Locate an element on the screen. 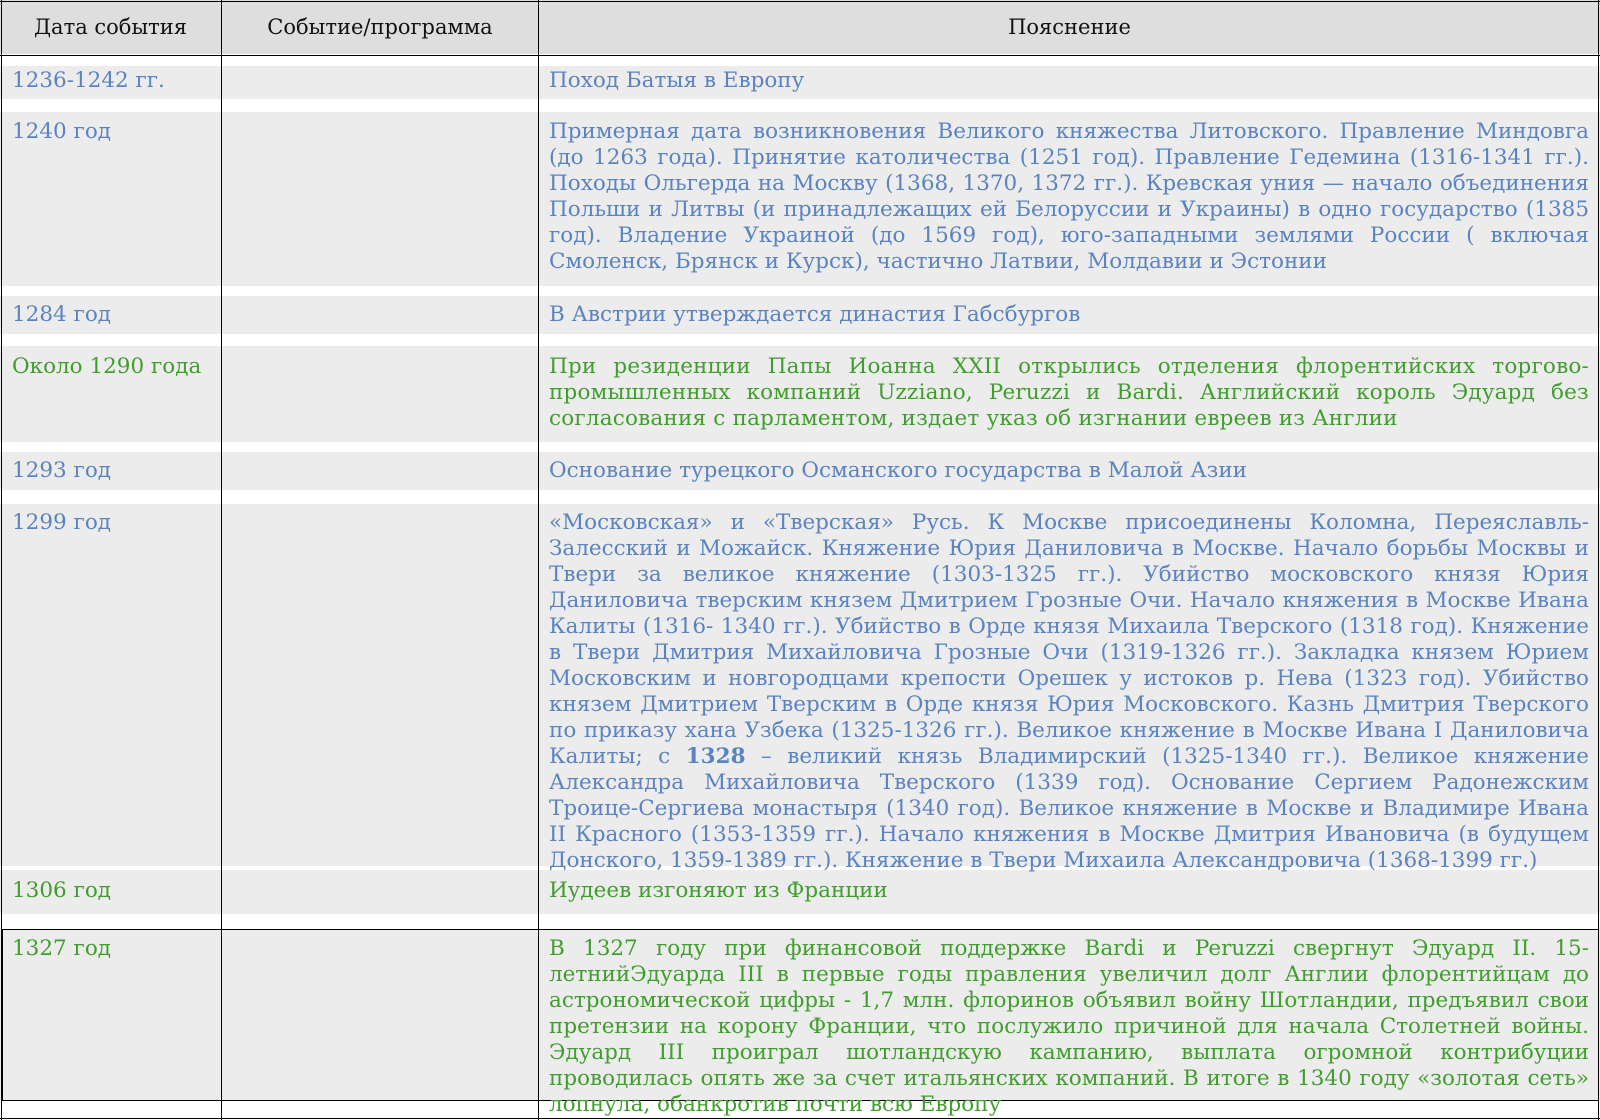 This screenshot has height=1120, width=1600. row-date: 1284 год is located at coordinates (61, 314).